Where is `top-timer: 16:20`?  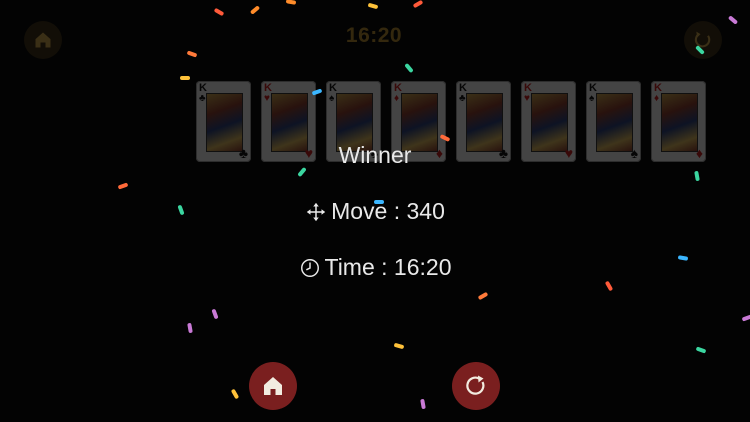
top-timer: 16:20 is located at coordinates (374, 35).